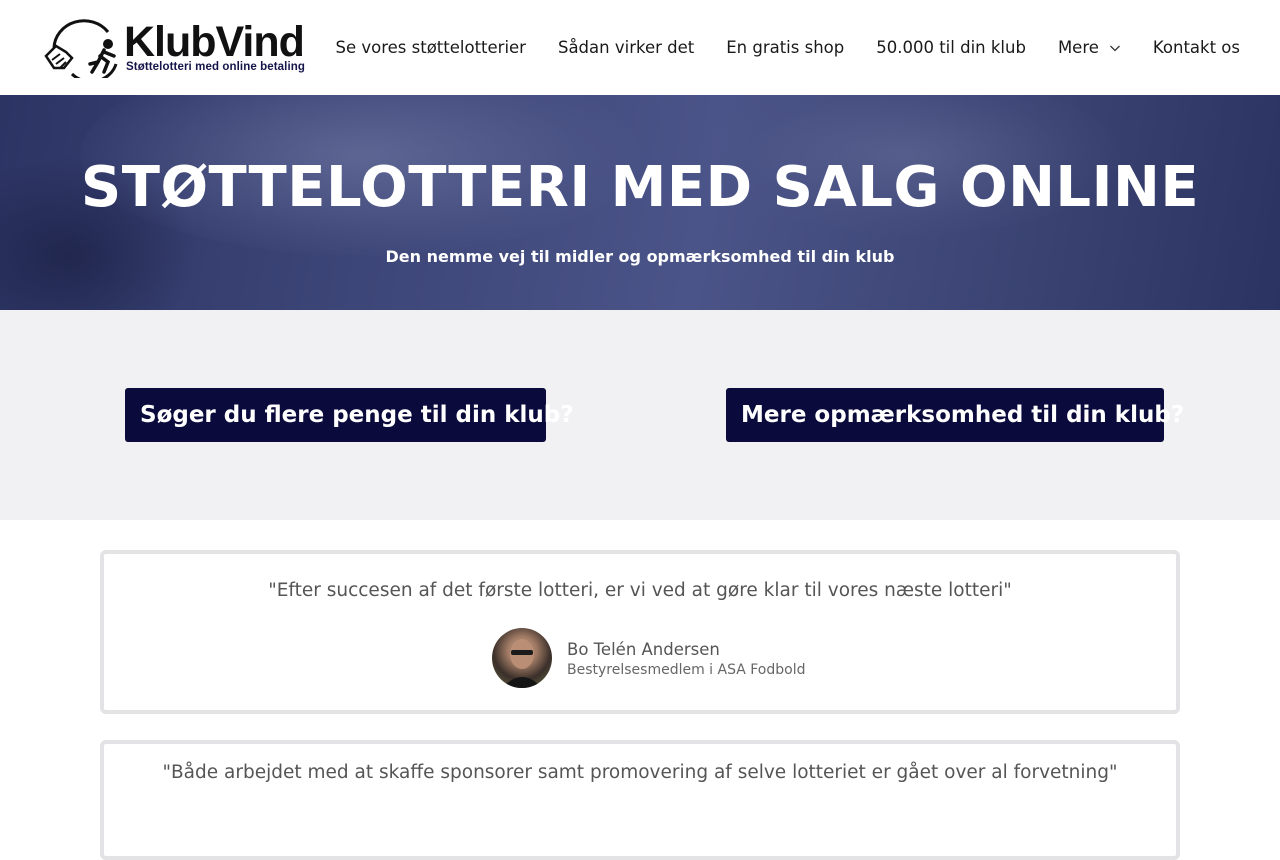  I want to click on author-name: Bo Telén Andersen, so click(643, 649).